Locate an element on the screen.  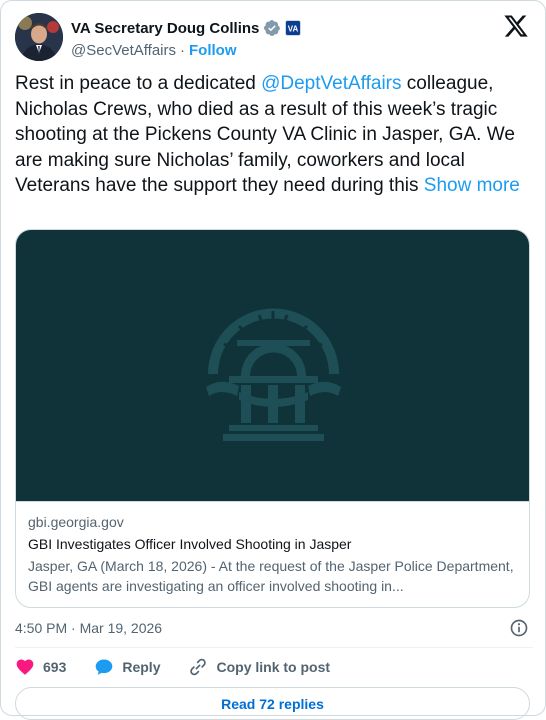
author-handle: @SecVetAffairs is located at coordinates (123, 50).